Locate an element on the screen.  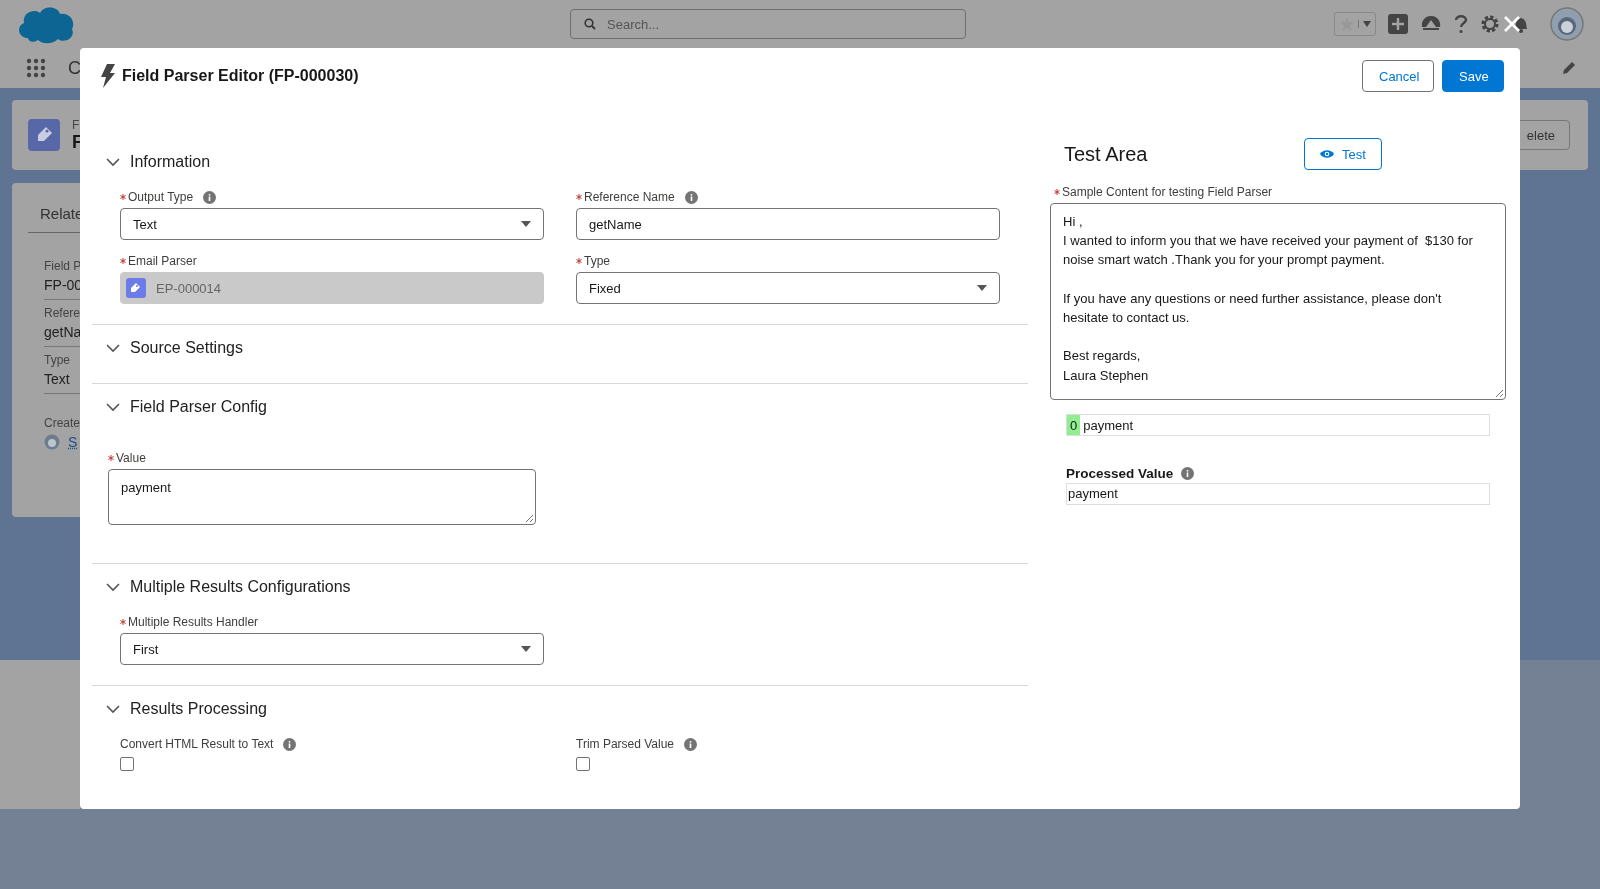
save-button: Save is located at coordinates (1473, 76).